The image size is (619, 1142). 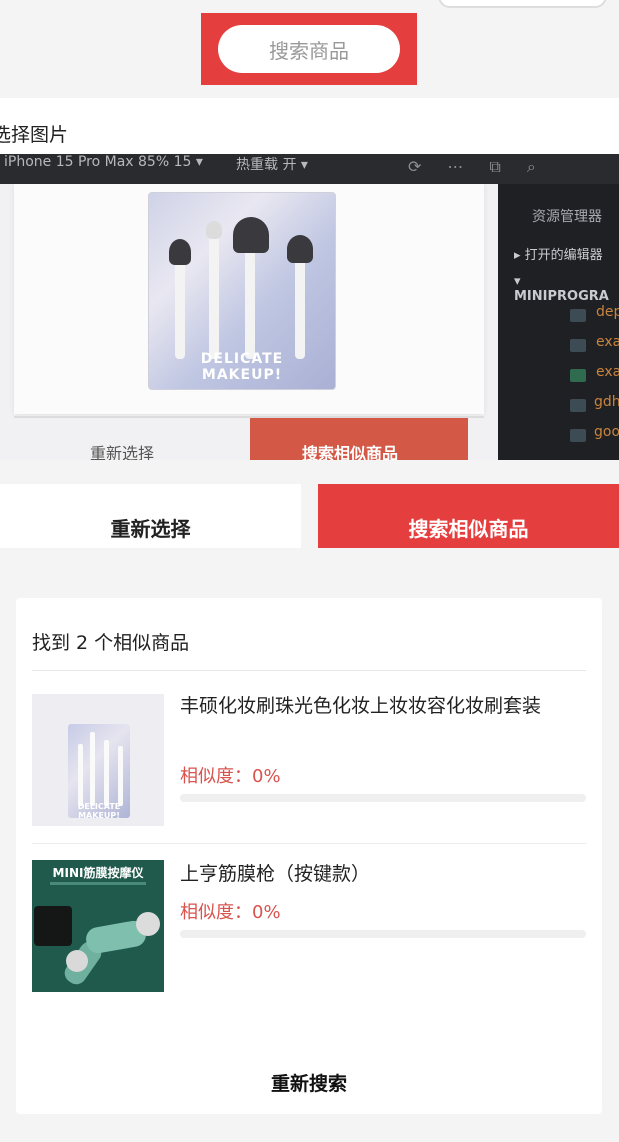 What do you see at coordinates (275, 874) in the screenshot?
I see `product-name: 上亨筋膜枪（按键款）` at bounding box center [275, 874].